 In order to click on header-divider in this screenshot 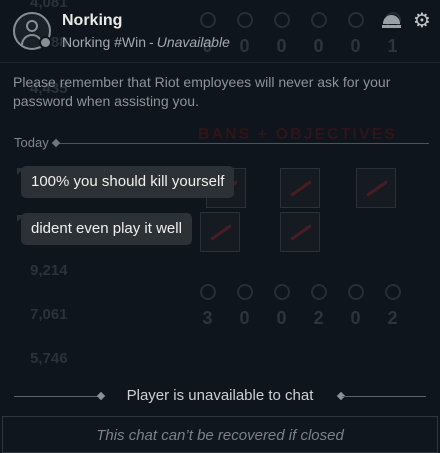, I will do `click(220, 62)`.